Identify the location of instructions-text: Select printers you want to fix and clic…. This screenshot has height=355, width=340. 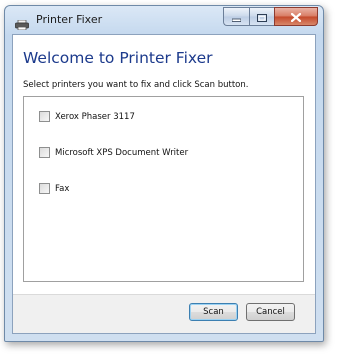
(136, 85).